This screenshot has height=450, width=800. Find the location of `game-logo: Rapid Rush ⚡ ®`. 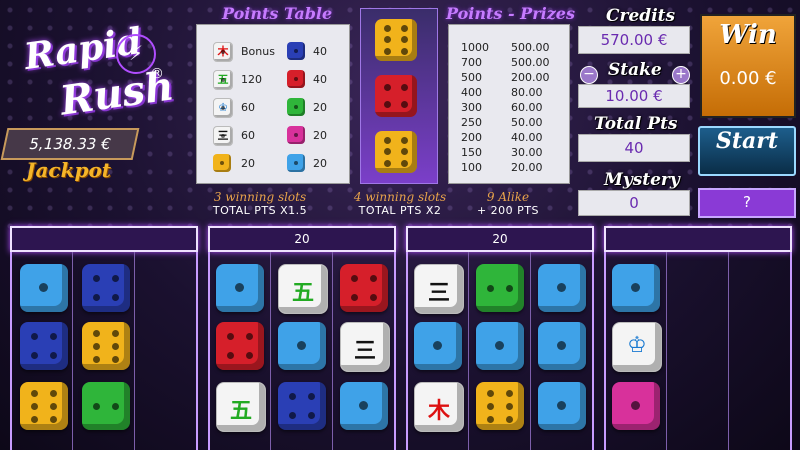

game-logo: Rapid Rush ⚡ ® is located at coordinates (98, 72).